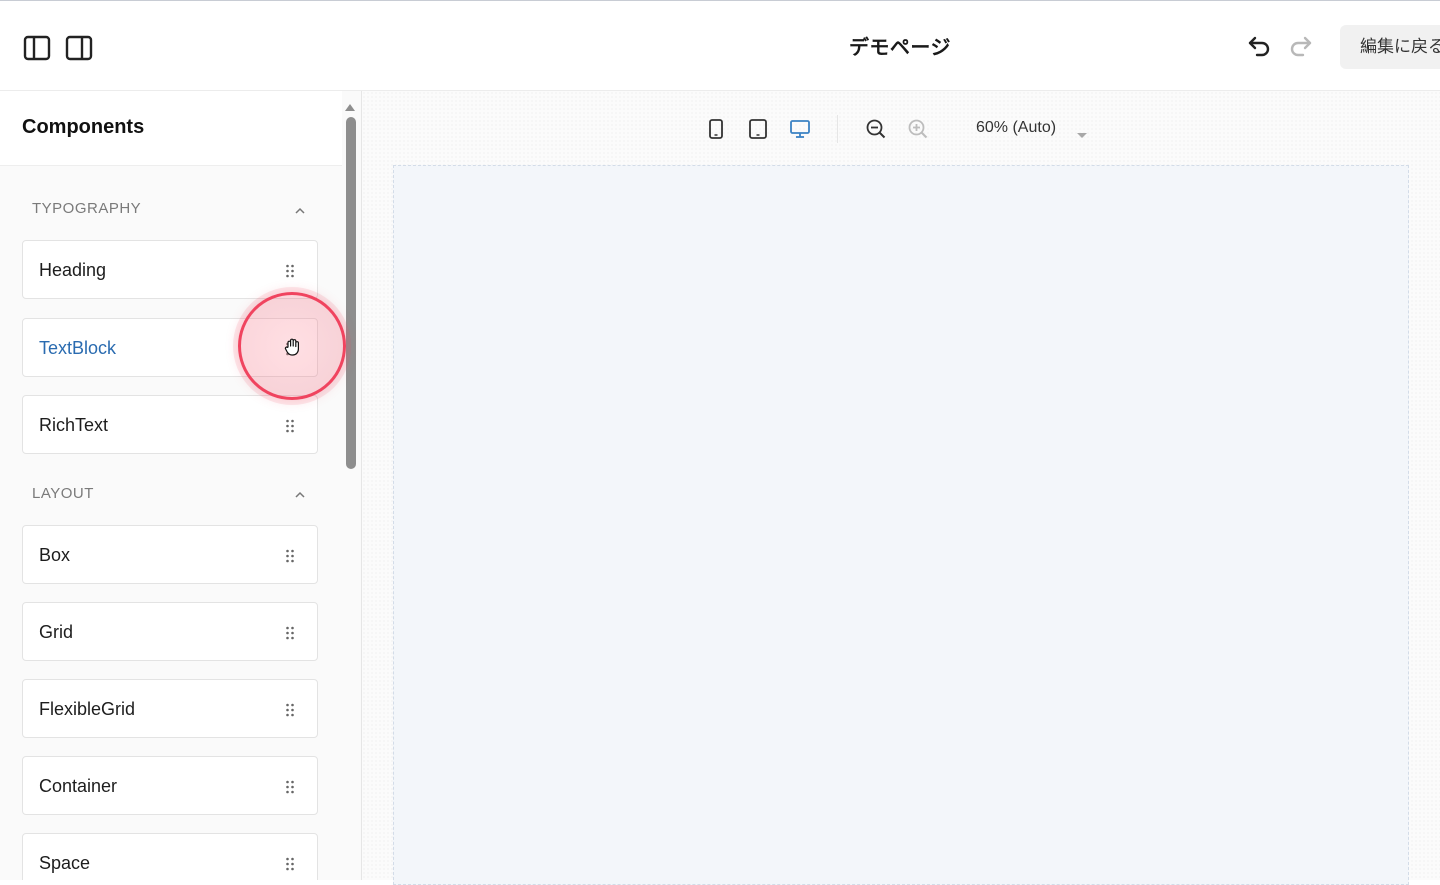  I want to click on sidebar-scrollbar-thumb, so click(351, 293).